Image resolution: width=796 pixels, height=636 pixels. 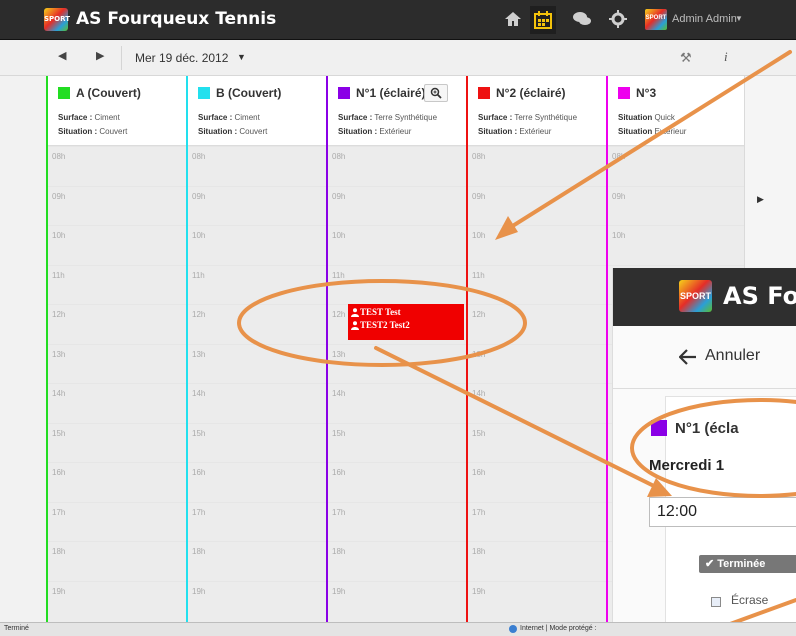 I want to click on time-input: 12:00, so click(x=722, y=512).